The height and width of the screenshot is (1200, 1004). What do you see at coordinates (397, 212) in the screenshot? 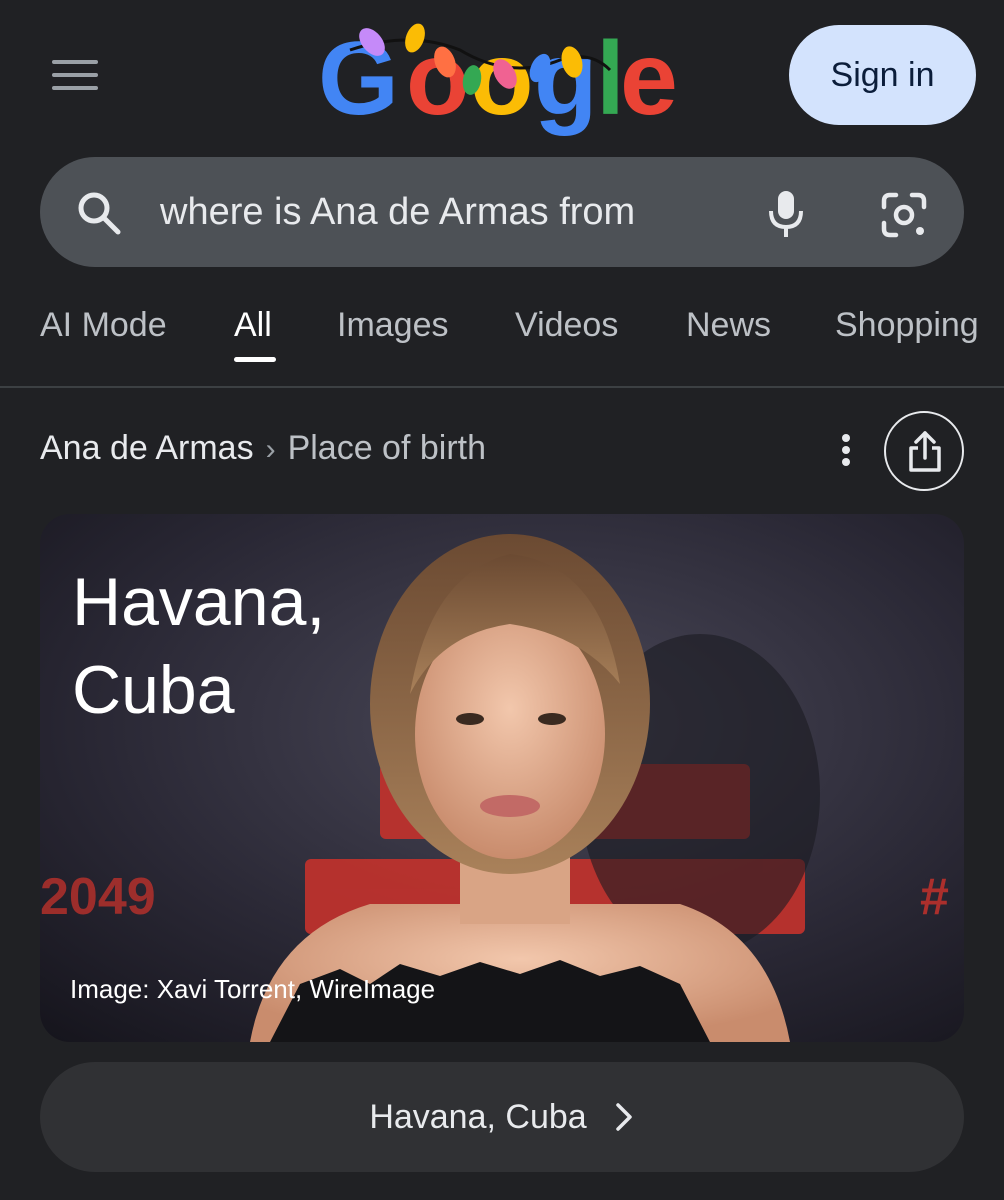
I see `search-input: where is Ana de Armas from` at bounding box center [397, 212].